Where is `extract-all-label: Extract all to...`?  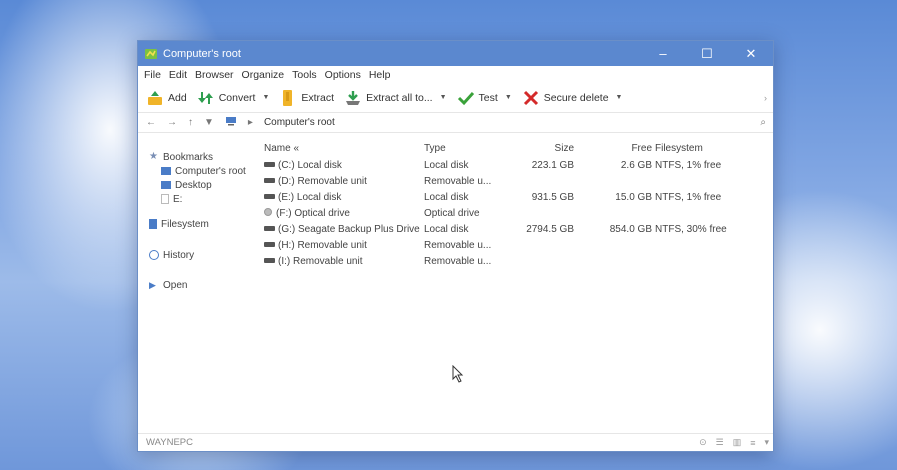
extract-all-label: Extract all to... is located at coordinates (399, 97).